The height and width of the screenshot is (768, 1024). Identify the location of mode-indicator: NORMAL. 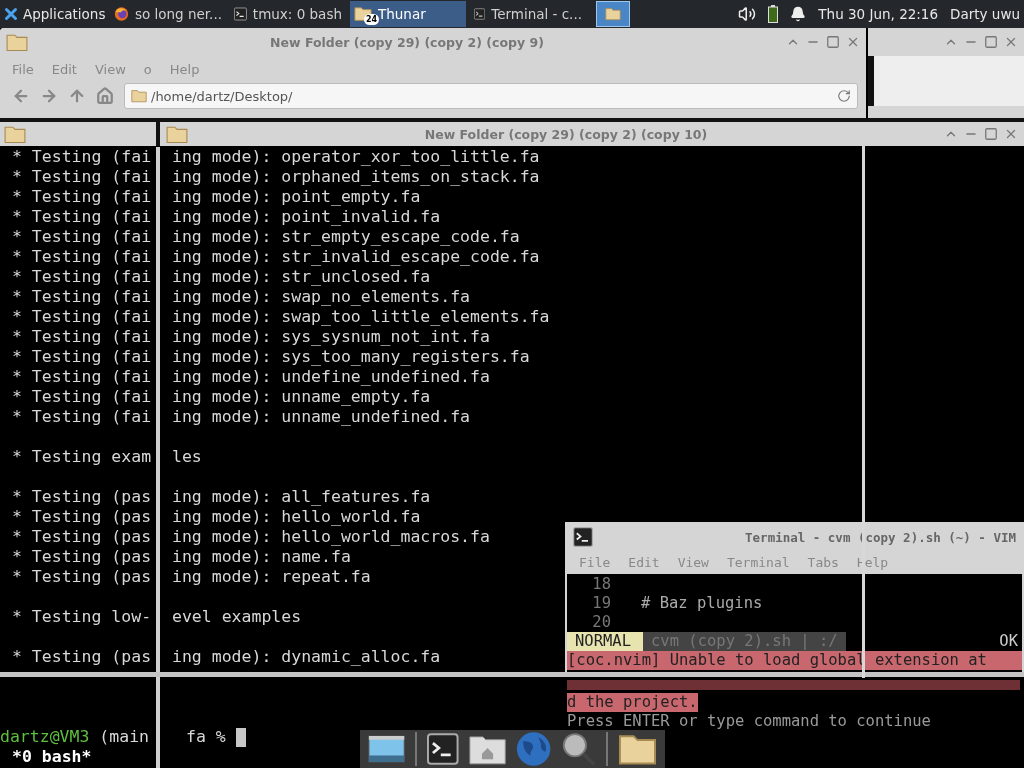
(605, 641).